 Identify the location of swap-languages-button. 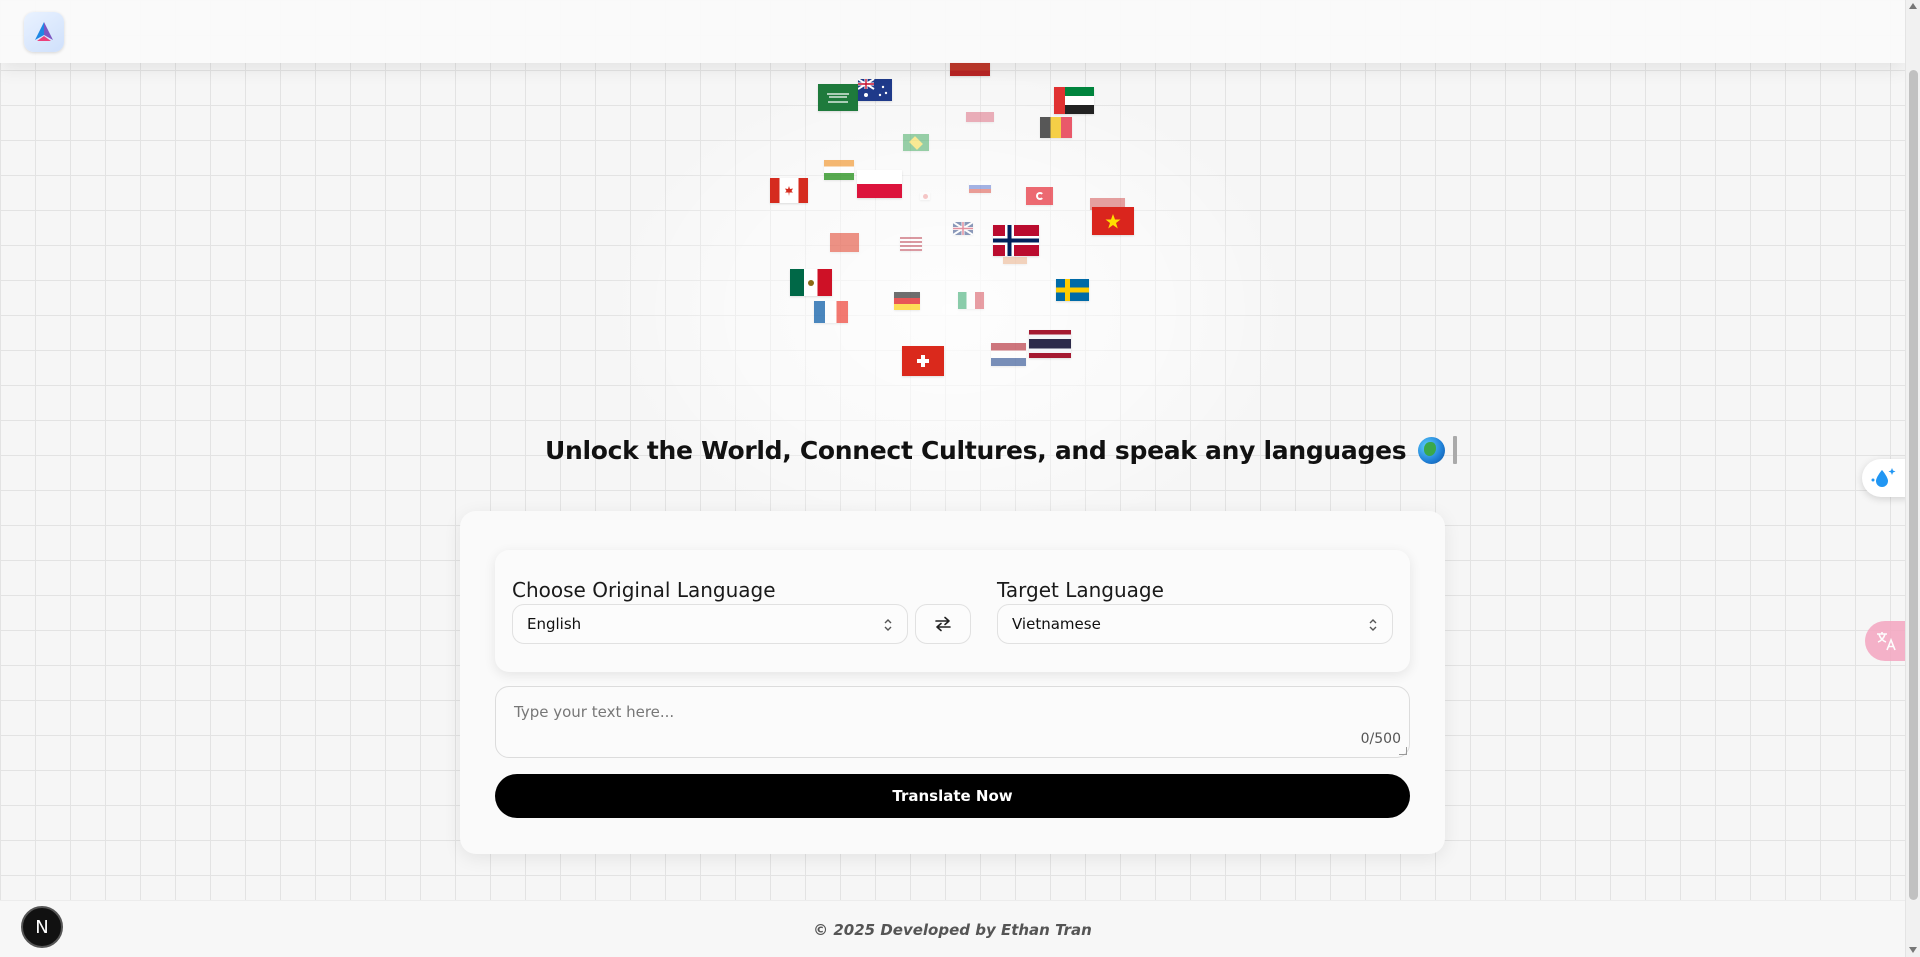
(943, 624).